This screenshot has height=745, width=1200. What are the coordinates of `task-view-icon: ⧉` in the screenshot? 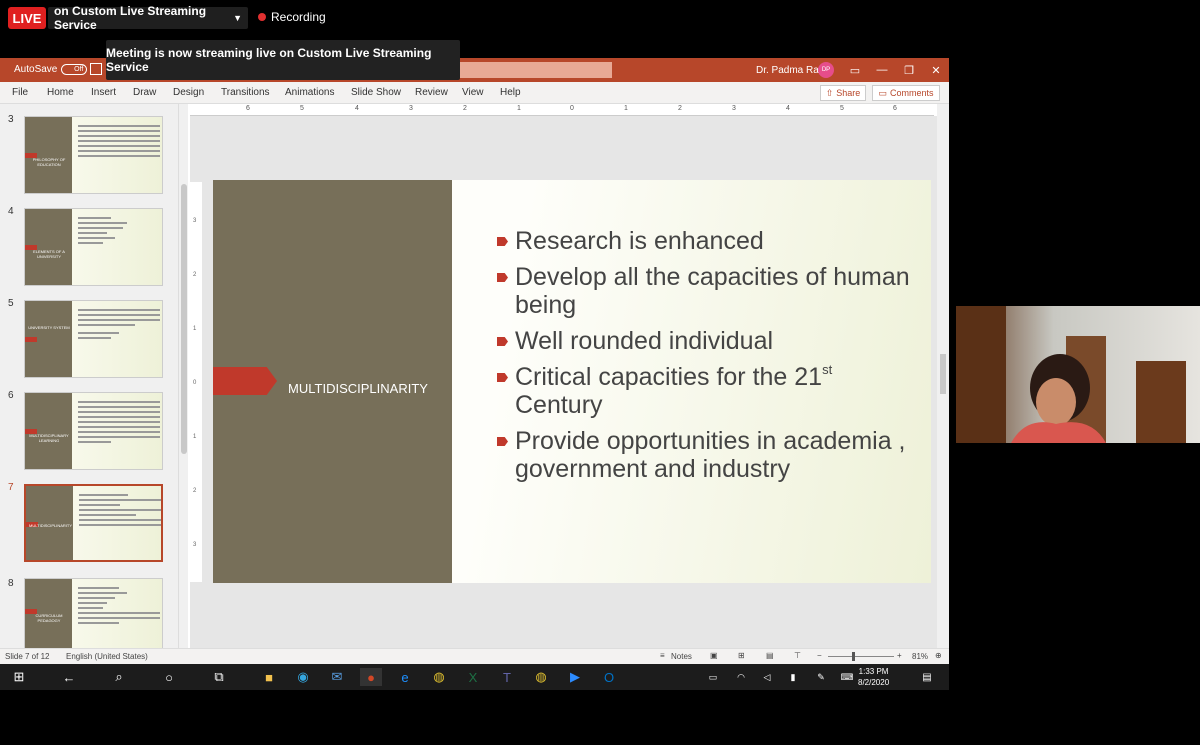 It's located at (219, 677).